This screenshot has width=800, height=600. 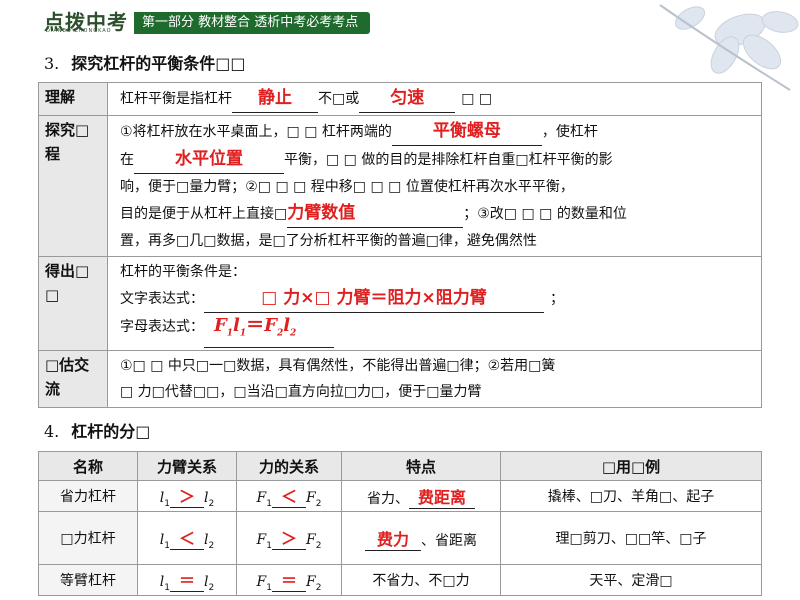 I want to click on text: 字母表达式：, so click(x=162, y=327).